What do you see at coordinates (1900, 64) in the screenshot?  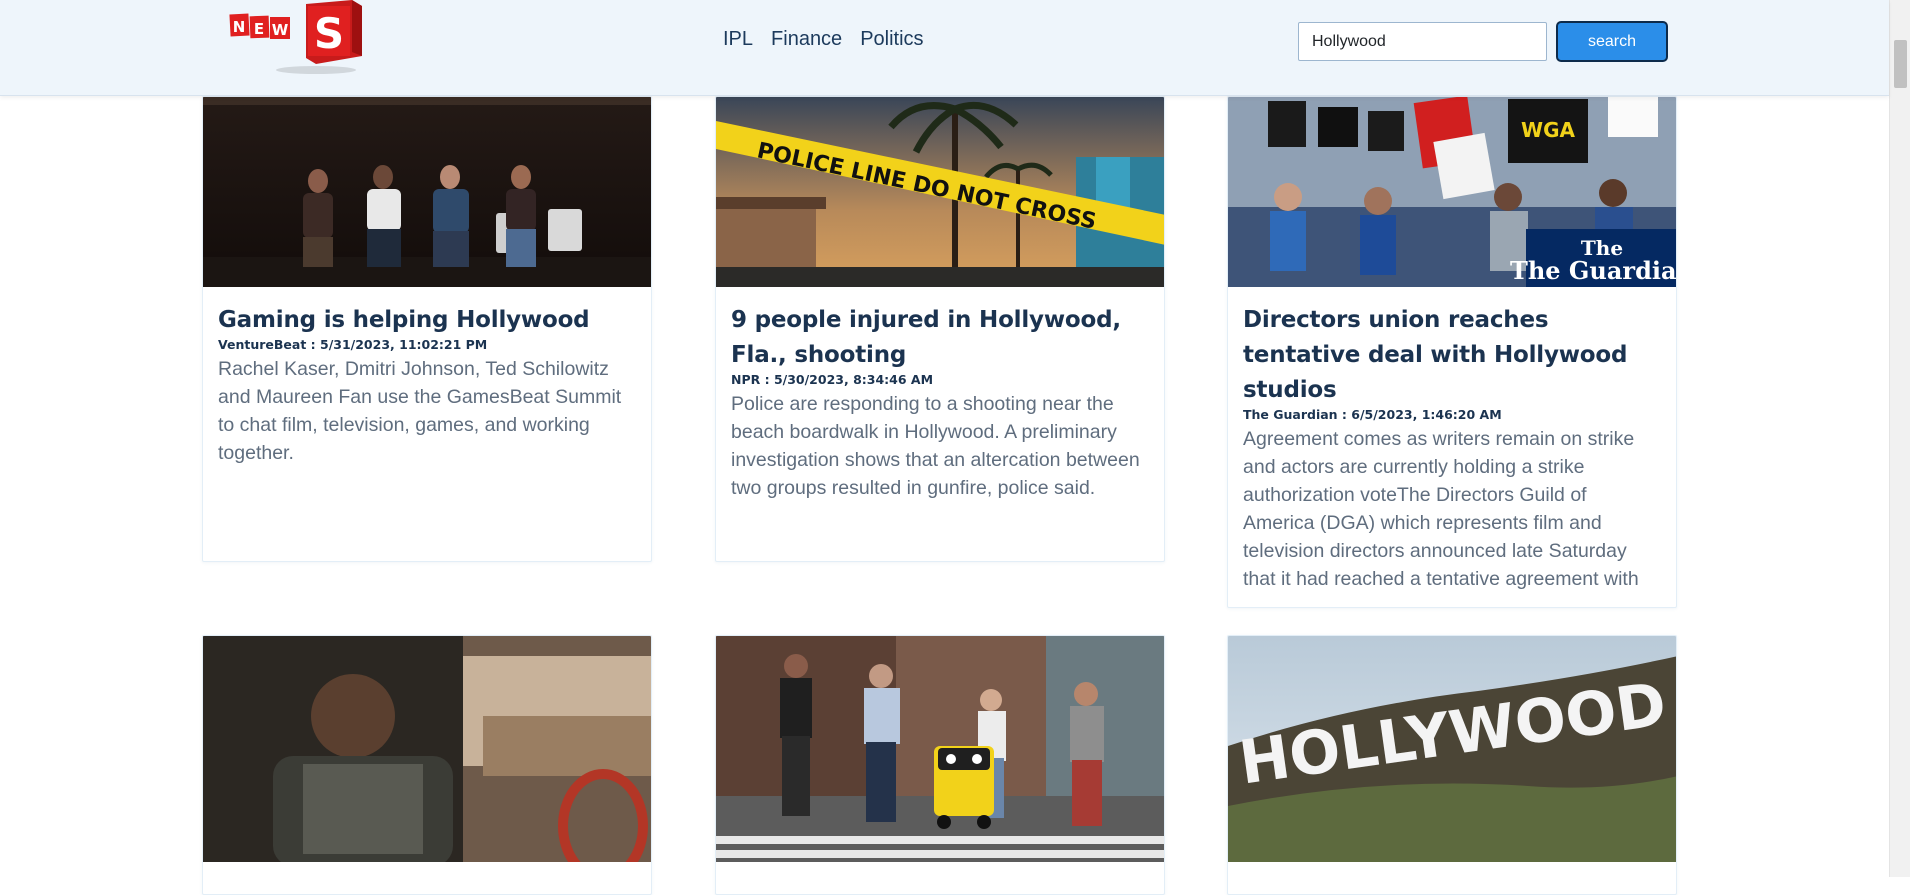 I see `scrollbar-thumb` at bounding box center [1900, 64].